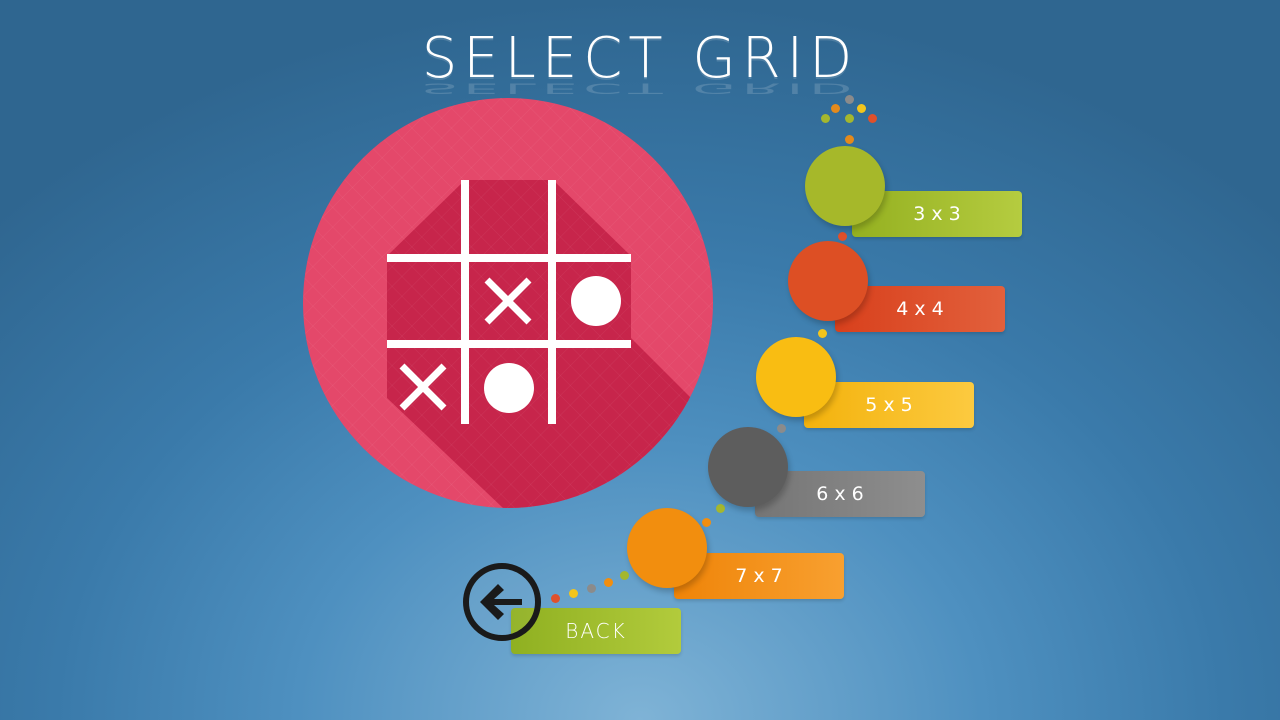  Describe the element at coordinates (640, 87) in the screenshot. I see `page-title-reflection: SELECT GRID` at that location.